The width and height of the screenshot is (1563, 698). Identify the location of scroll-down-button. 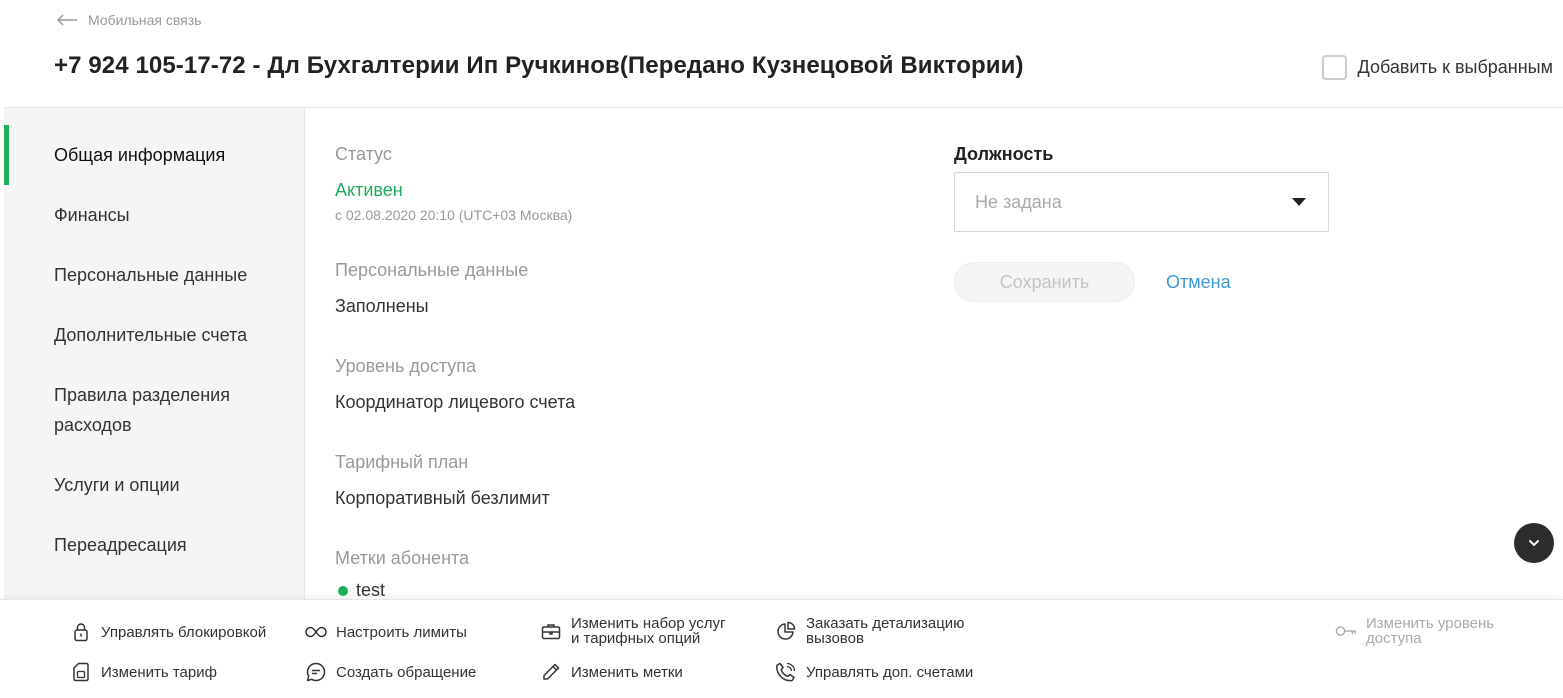
(1534, 543).